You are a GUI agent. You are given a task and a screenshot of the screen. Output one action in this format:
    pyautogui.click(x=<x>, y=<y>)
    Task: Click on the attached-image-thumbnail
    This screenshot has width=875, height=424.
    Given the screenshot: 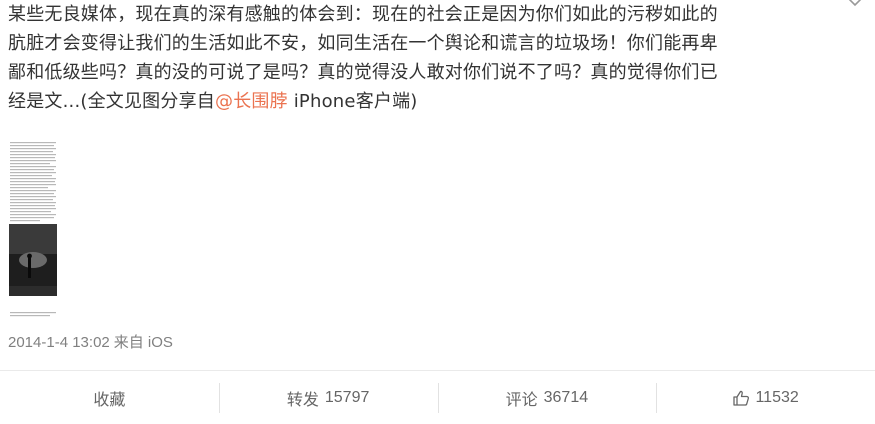 What is the action you would take?
    pyautogui.click(x=33, y=230)
    